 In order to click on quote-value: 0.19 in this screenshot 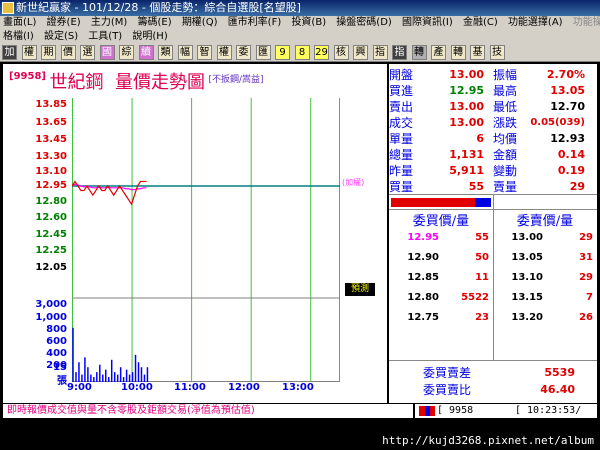, I will do `click(571, 170)`.